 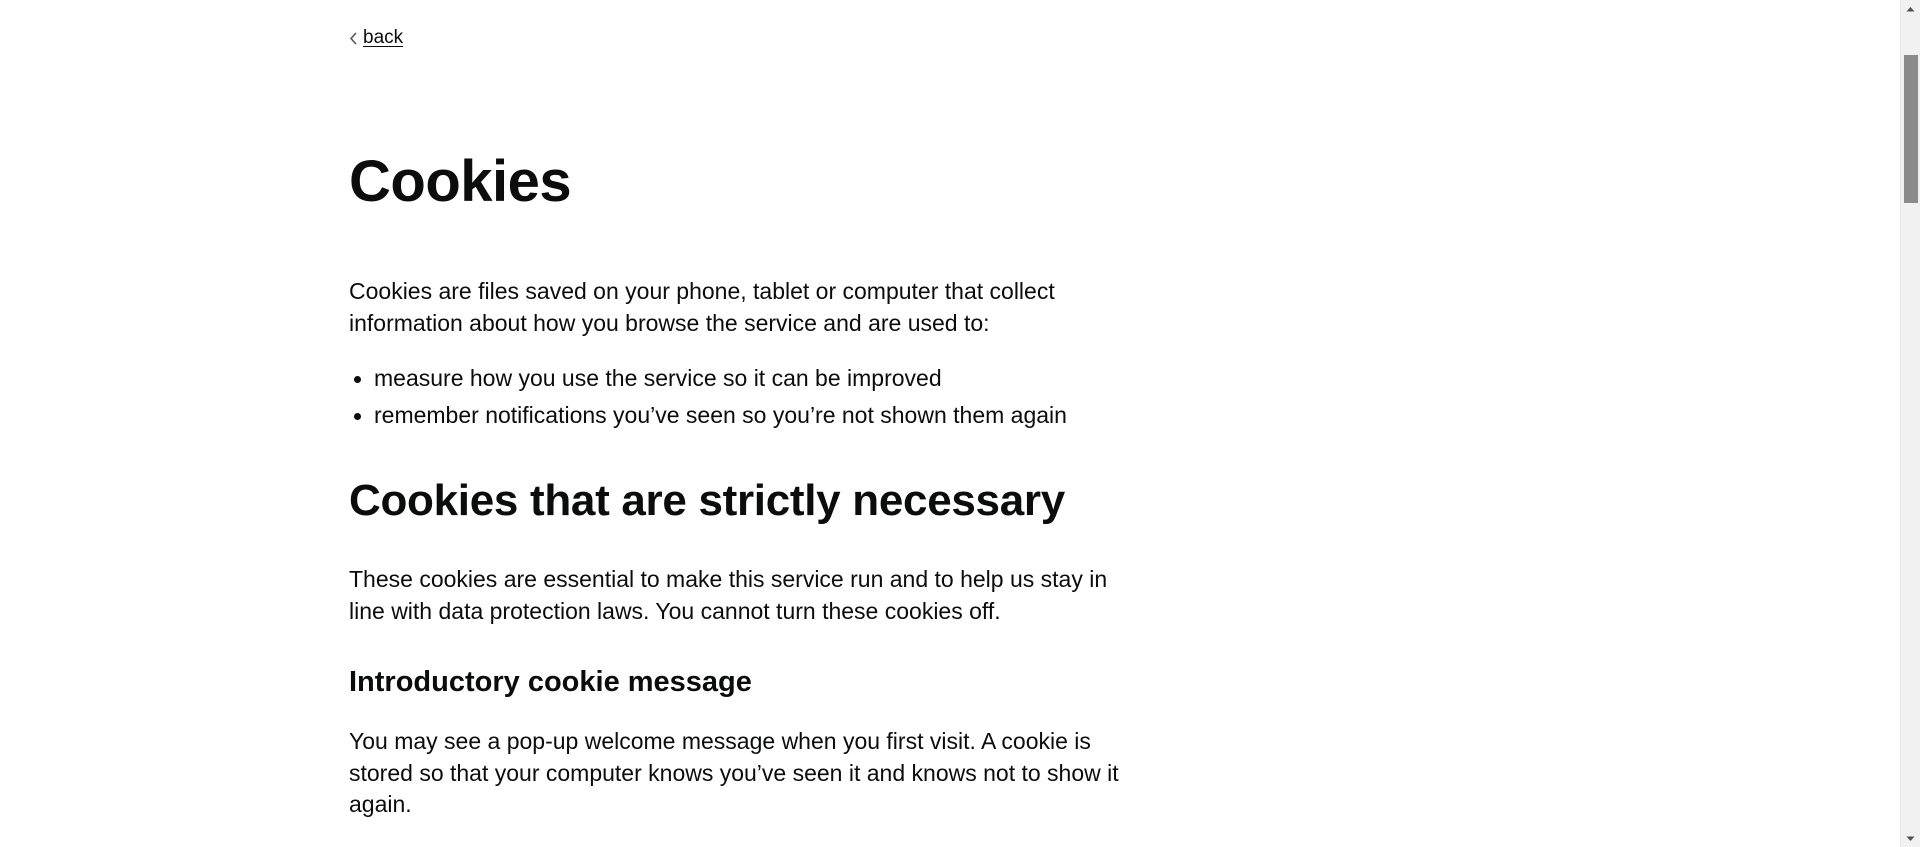 What do you see at coordinates (1911, 129) in the screenshot?
I see `scrollbar-thumb` at bounding box center [1911, 129].